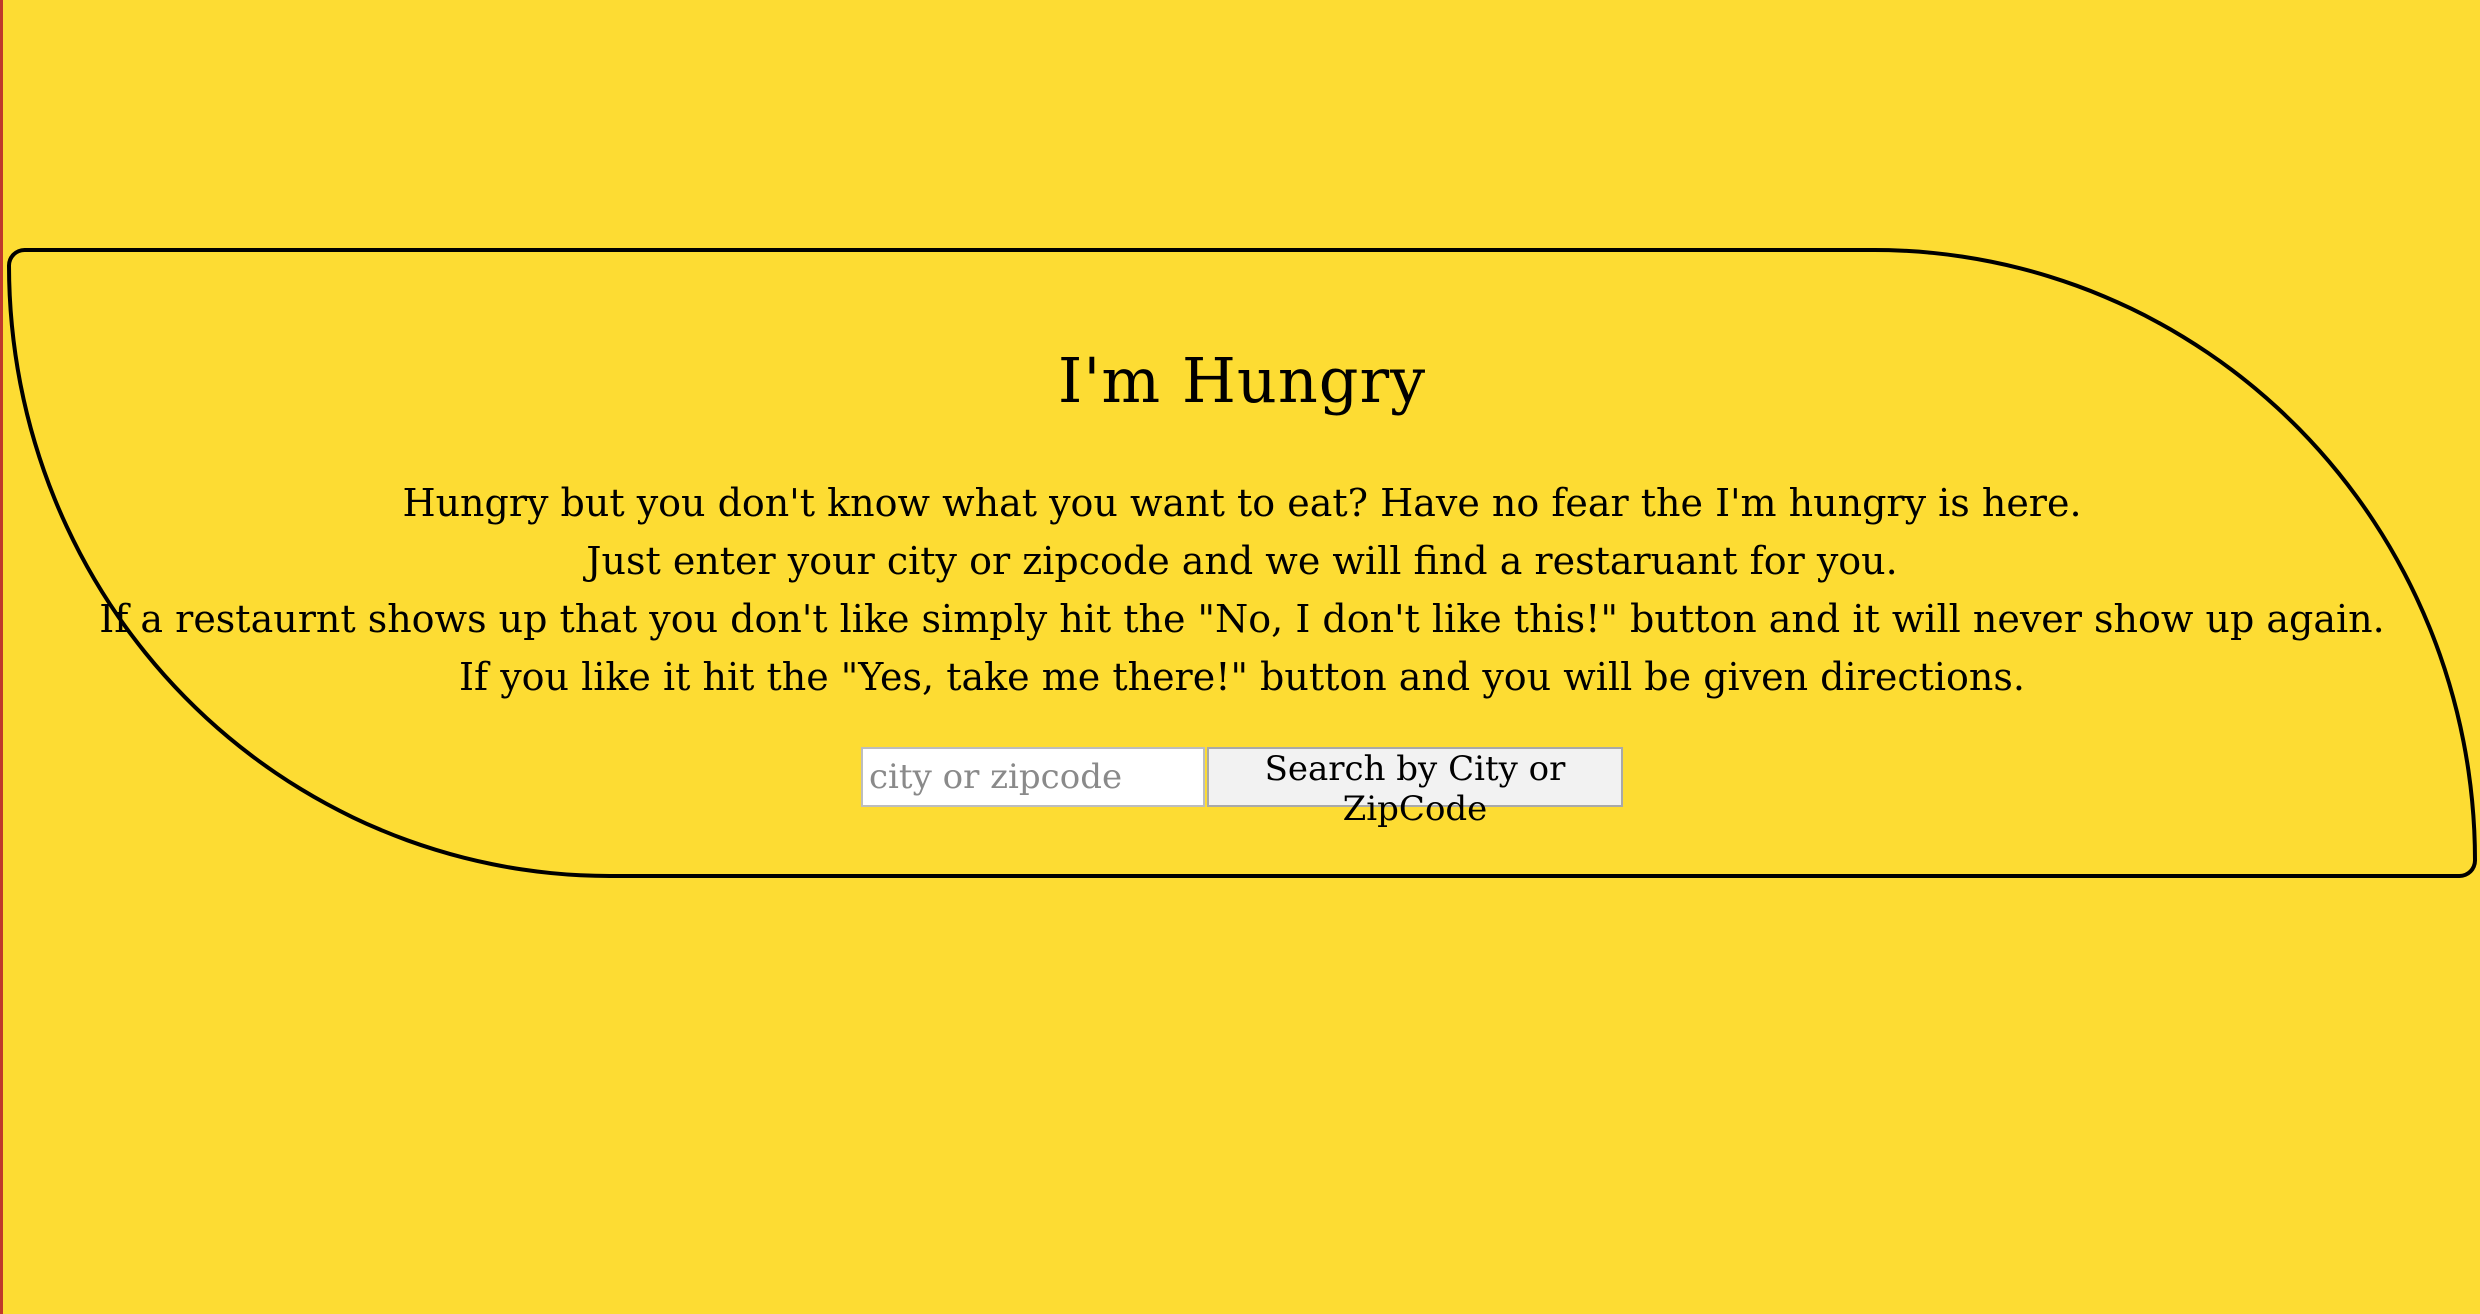 This screenshot has width=2480, height=1314. I want to click on search-form: Search by City or ZipCode, so click(1242, 788).